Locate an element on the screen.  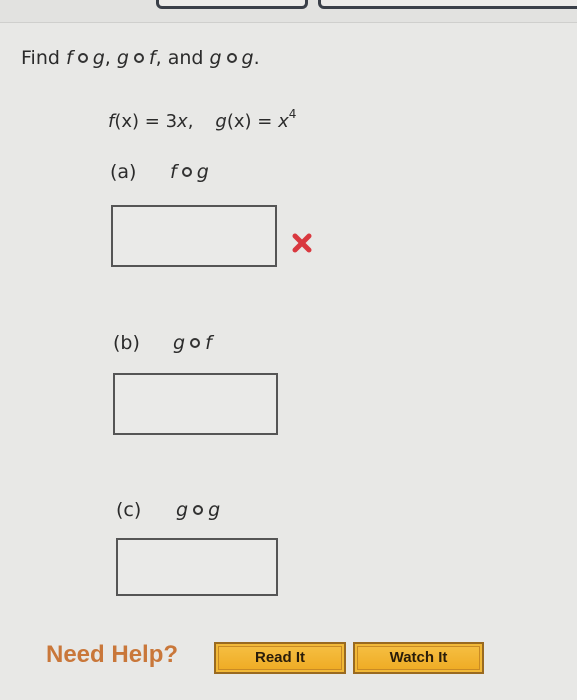
question-prompt: Find f g, g f, and g g. is located at coordinates (140, 58).